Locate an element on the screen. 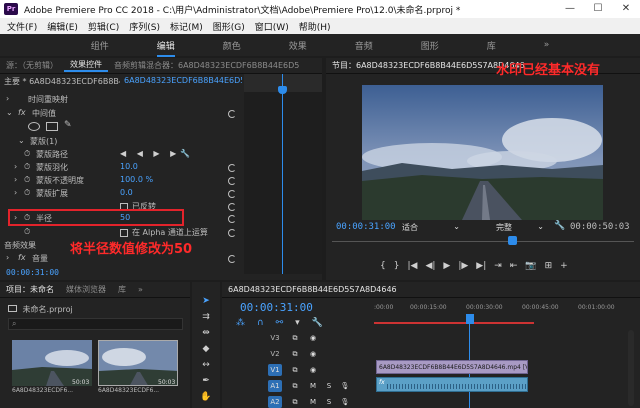 The height and width of the screenshot is (408, 640). maximize-button: ☐ is located at coordinates (598, 9).